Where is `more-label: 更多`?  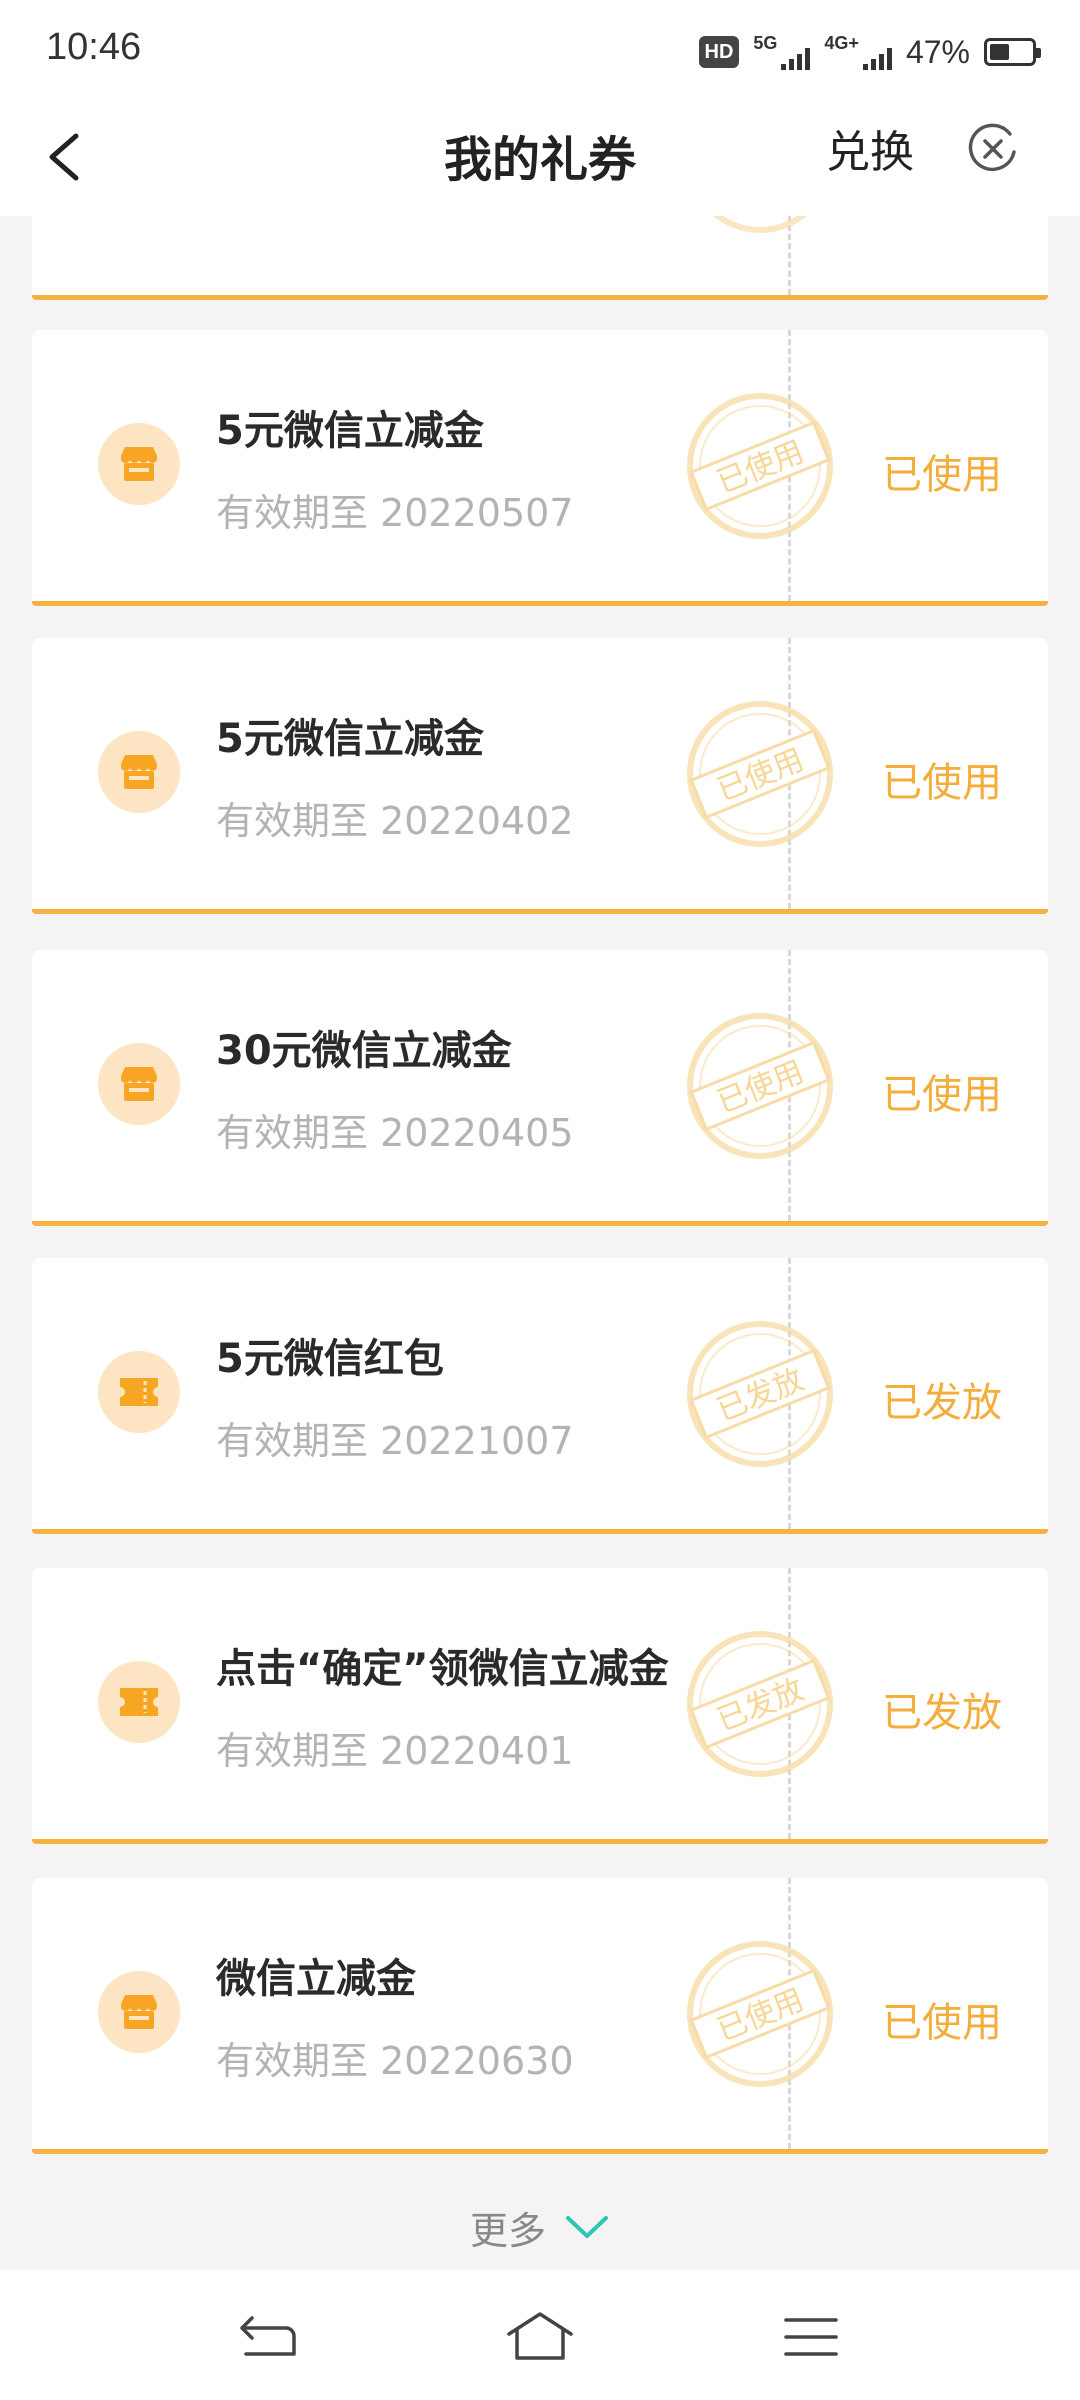
more-label: 更多 is located at coordinates (507, 2230).